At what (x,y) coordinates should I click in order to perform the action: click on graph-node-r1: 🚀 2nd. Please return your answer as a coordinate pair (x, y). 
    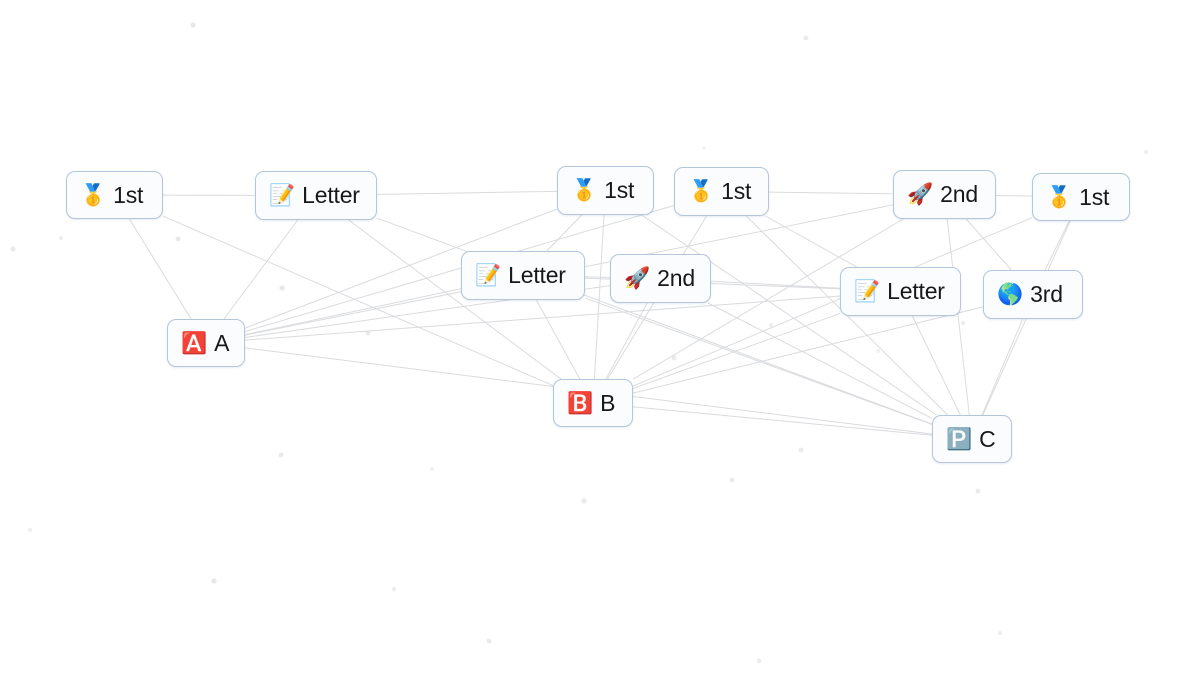
    Looking at the image, I should click on (944, 194).